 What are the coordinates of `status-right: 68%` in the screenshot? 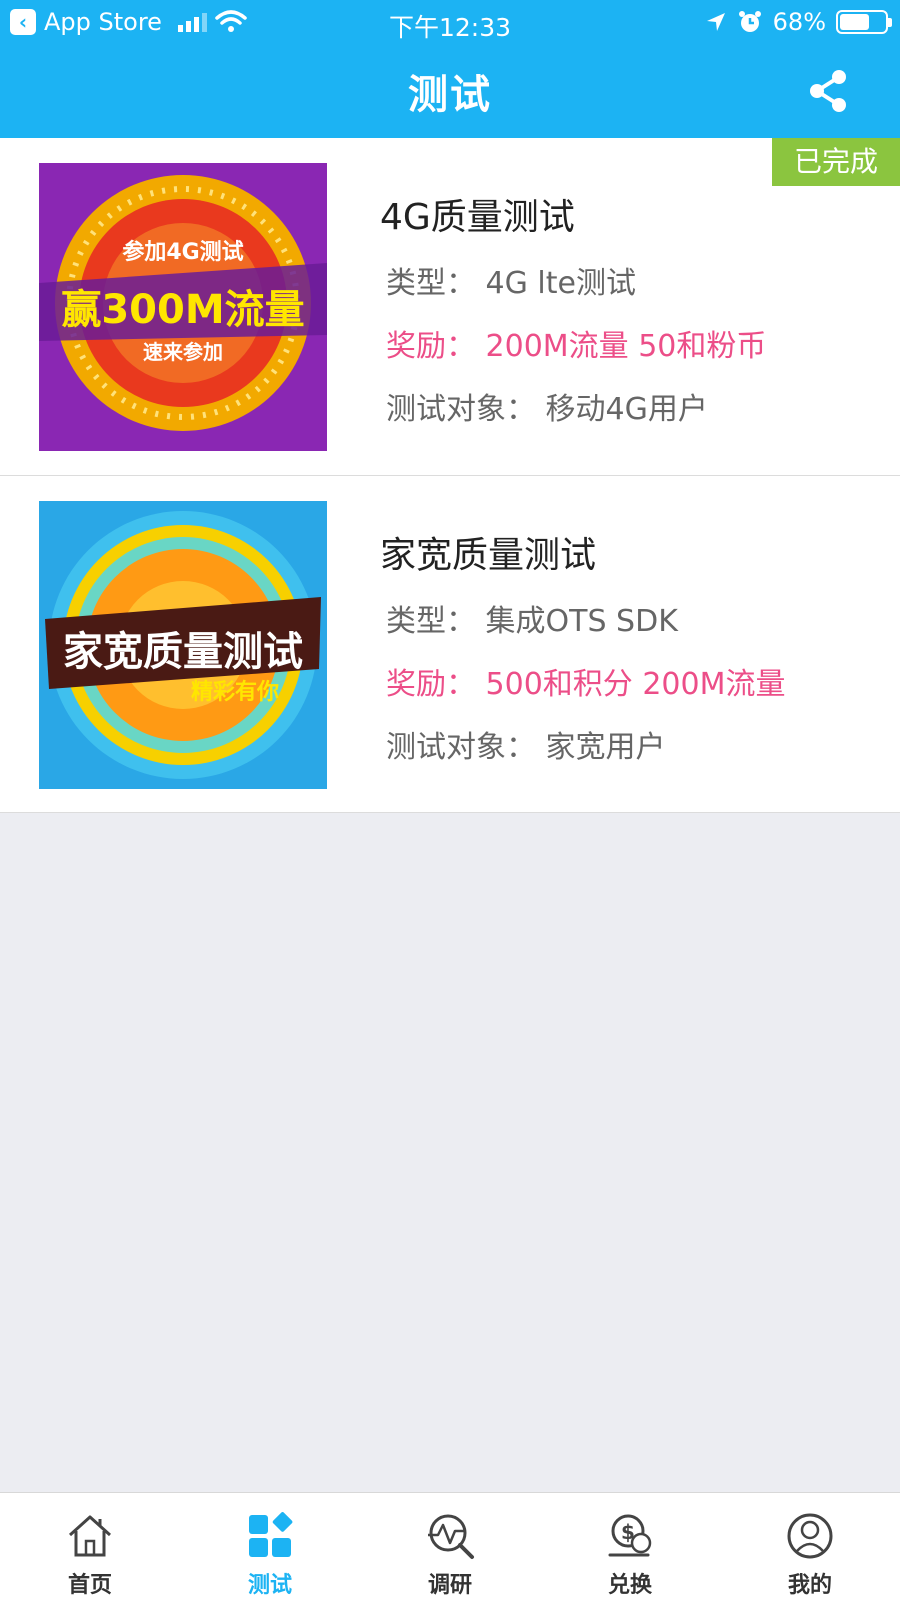 It's located at (798, 22).